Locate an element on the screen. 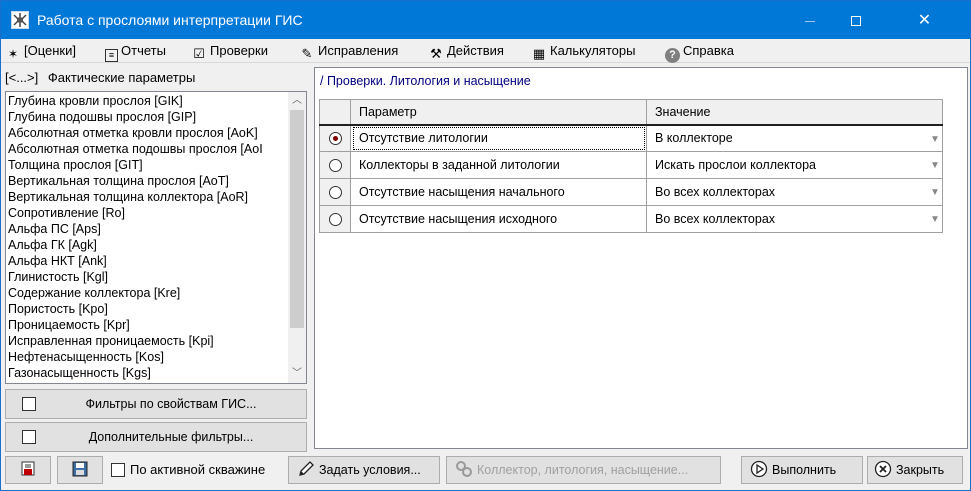 The width and height of the screenshot is (971, 491). parameter-cell: Отсутствие насыщения начального is located at coordinates (498, 192).